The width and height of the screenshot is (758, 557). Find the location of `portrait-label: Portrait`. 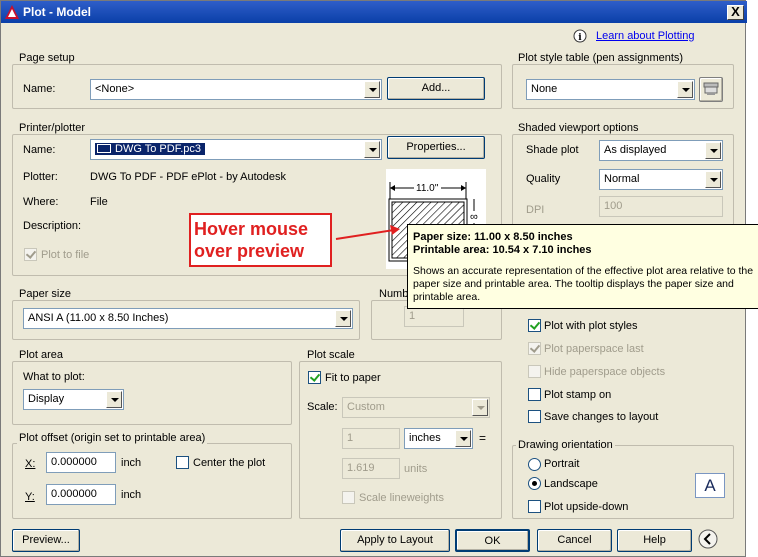

portrait-label: Portrait is located at coordinates (562, 464).